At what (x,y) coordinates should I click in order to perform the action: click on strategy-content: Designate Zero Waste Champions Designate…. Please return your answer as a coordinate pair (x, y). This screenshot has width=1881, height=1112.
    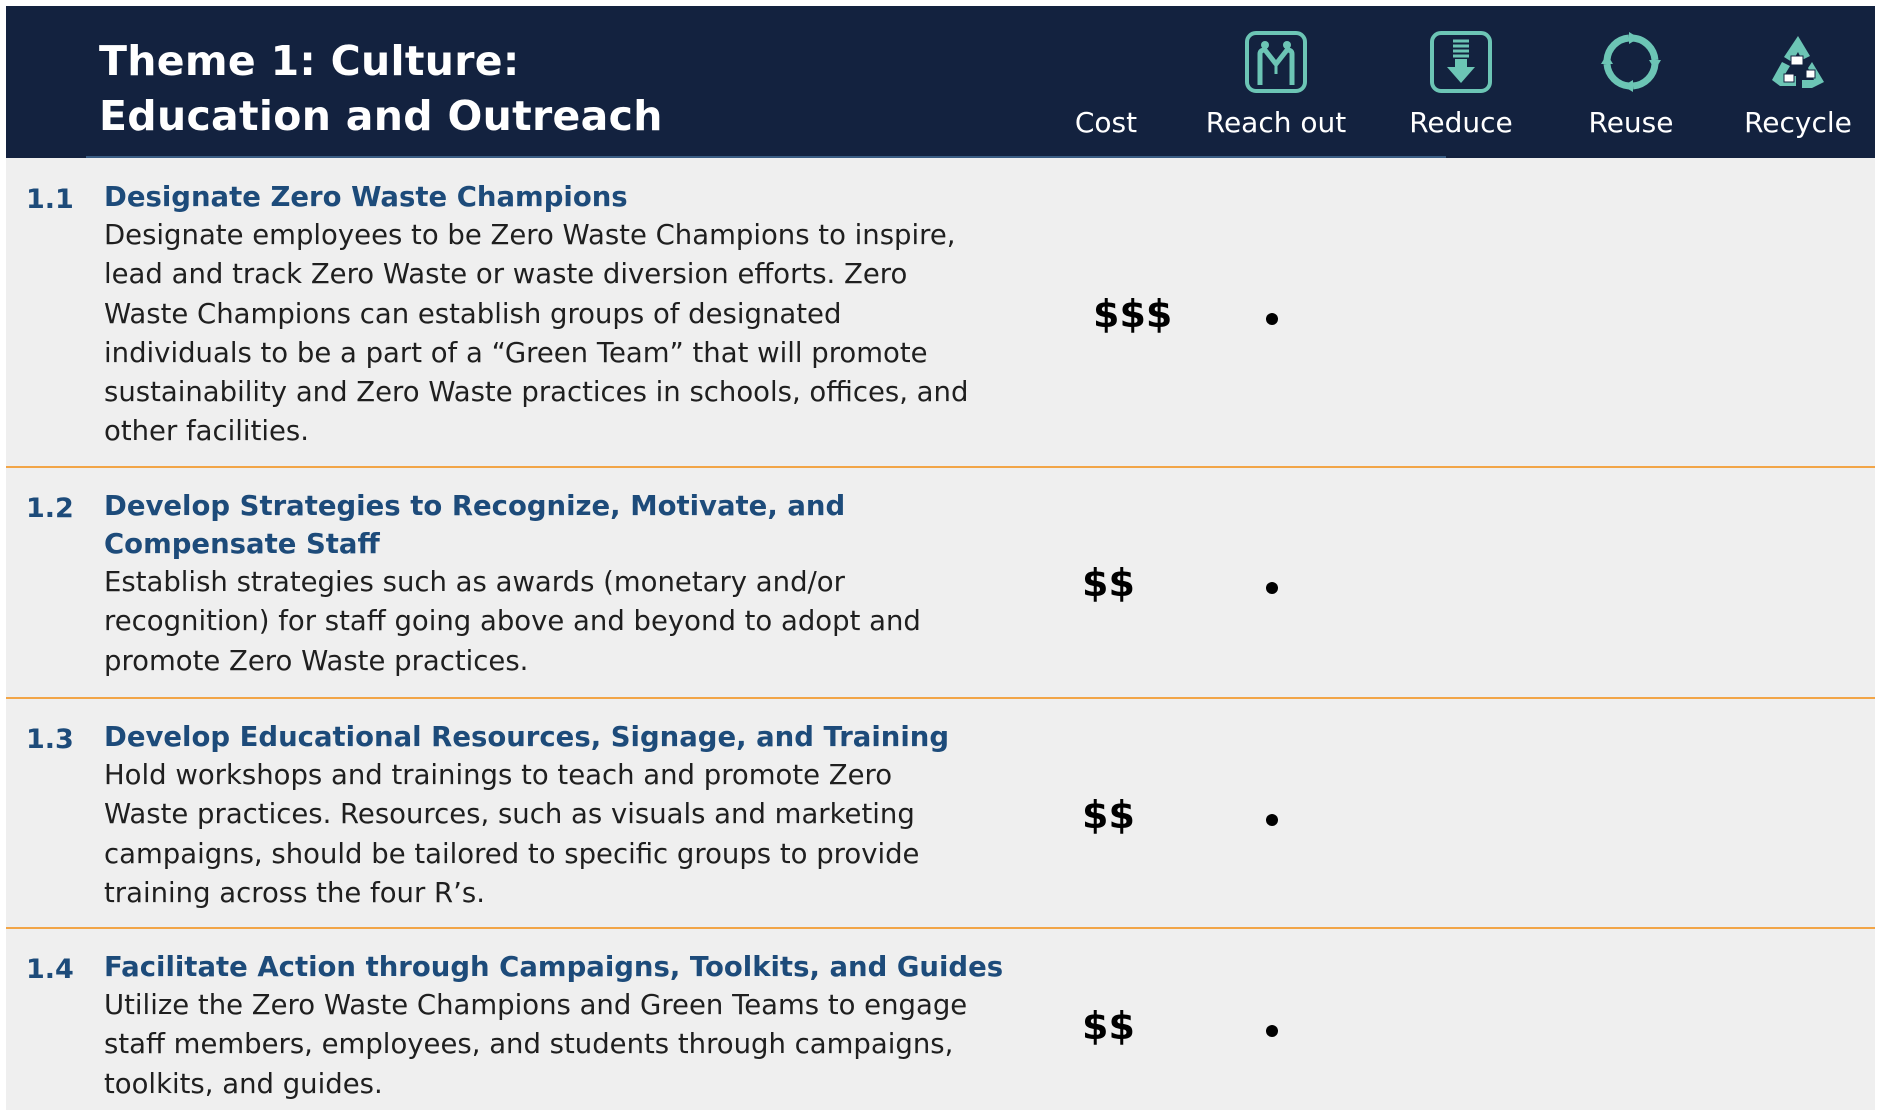
    Looking at the image, I should click on (564, 315).